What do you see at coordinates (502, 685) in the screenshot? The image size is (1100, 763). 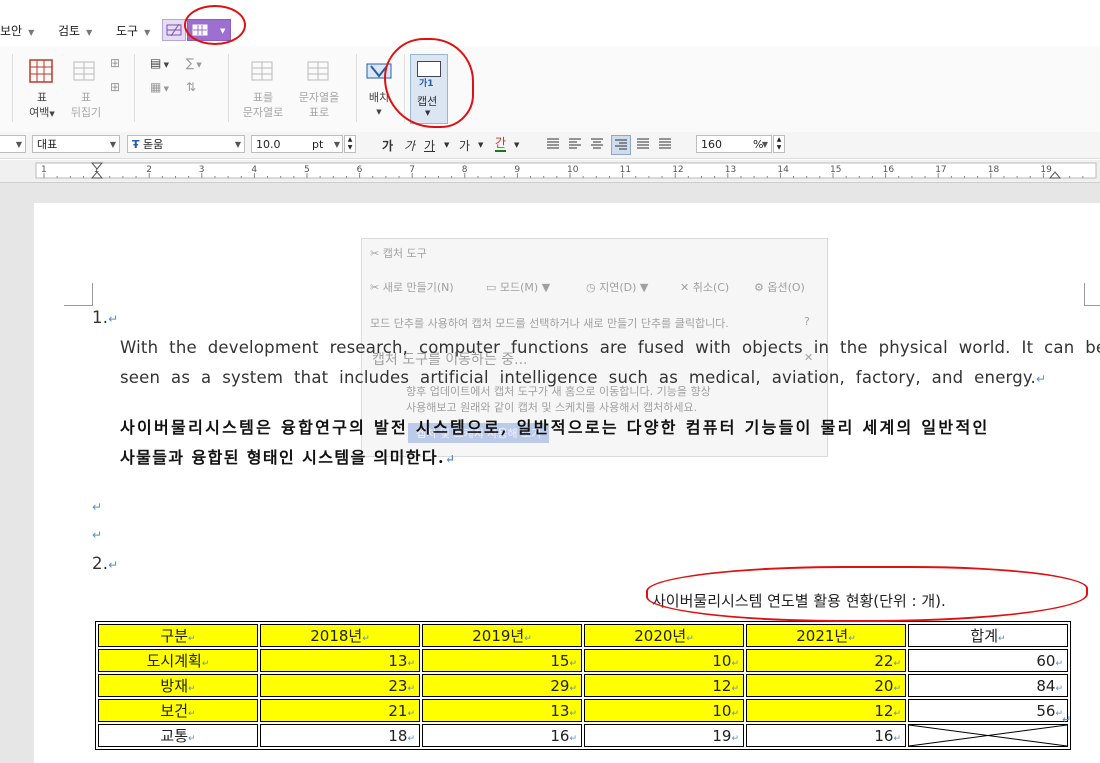 I see `table-cell: 29↵` at bounding box center [502, 685].